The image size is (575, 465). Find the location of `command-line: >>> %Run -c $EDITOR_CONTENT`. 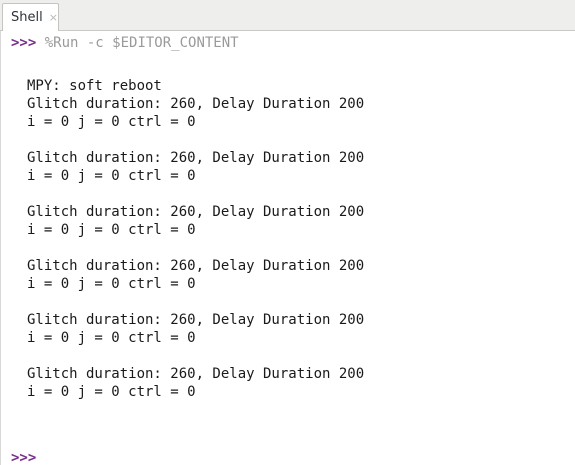

command-line: >>> %Run -c $EDITOR_CONTENT is located at coordinates (125, 43).